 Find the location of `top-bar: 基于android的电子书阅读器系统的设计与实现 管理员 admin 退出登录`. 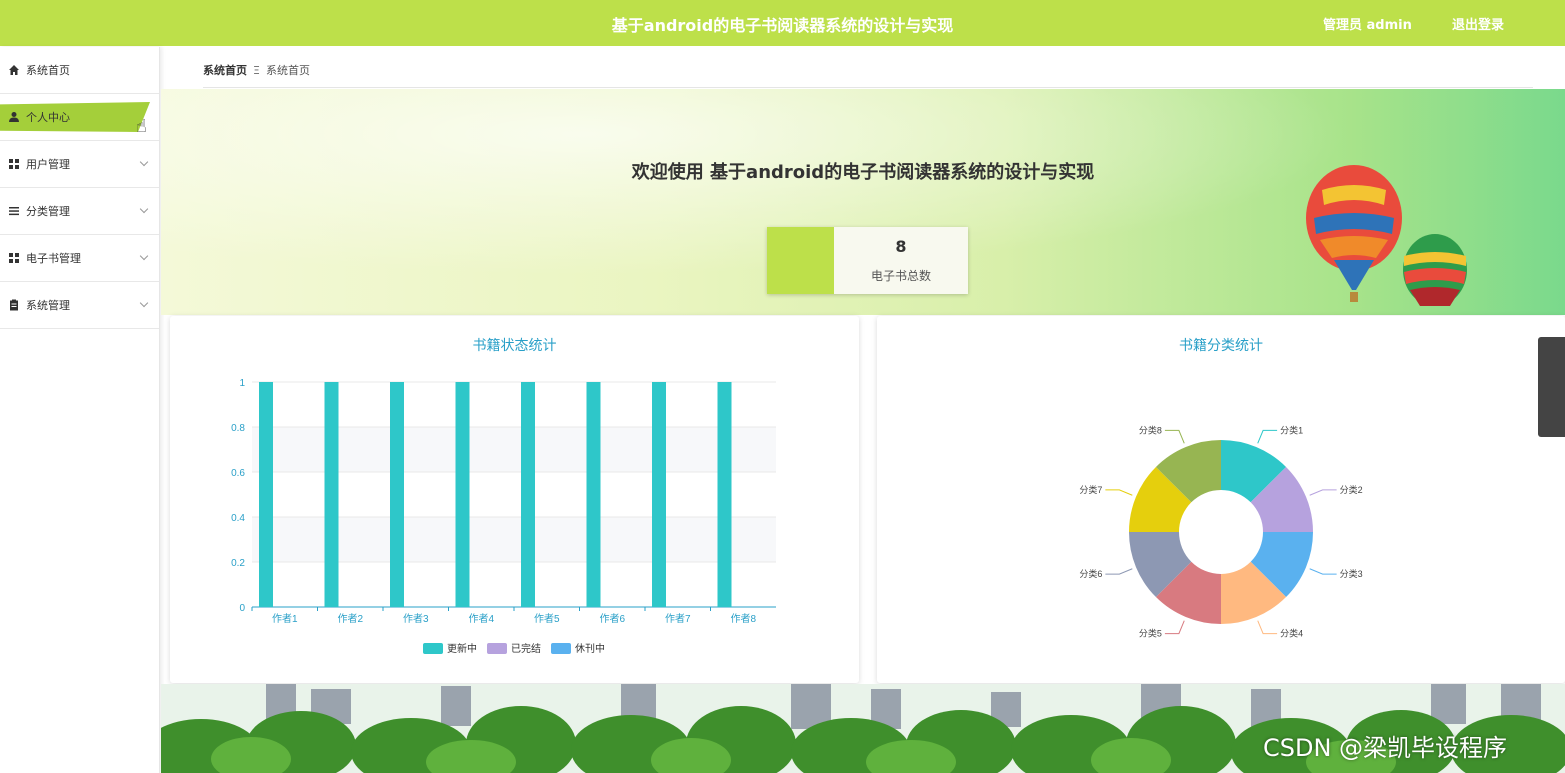

top-bar: 基于android的电子书阅读器系统的设计与实现 管理员 admin 退出登录 is located at coordinates (782, 23).